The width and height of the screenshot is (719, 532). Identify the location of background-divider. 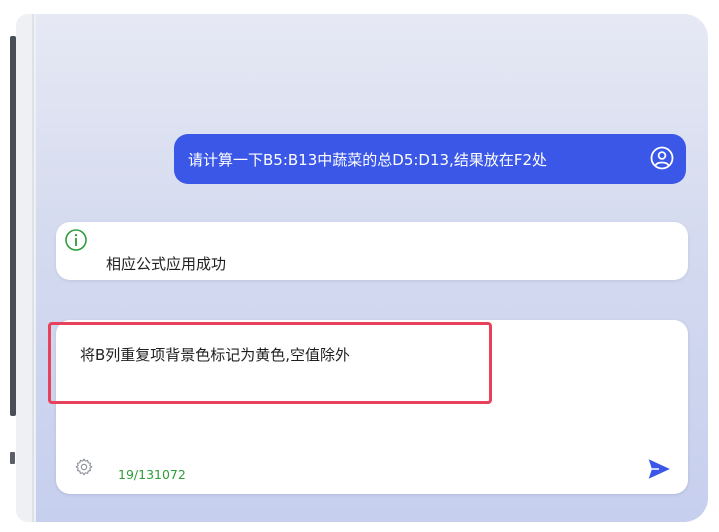
(12, 458).